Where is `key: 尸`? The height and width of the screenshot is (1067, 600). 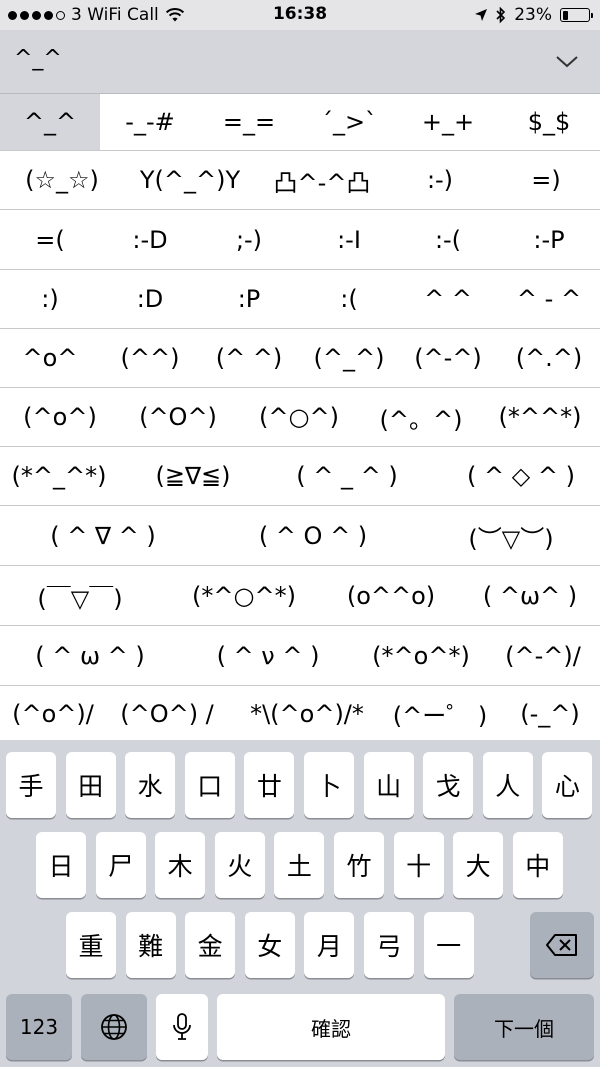 key: 尸 is located at coordinates (120, 865).